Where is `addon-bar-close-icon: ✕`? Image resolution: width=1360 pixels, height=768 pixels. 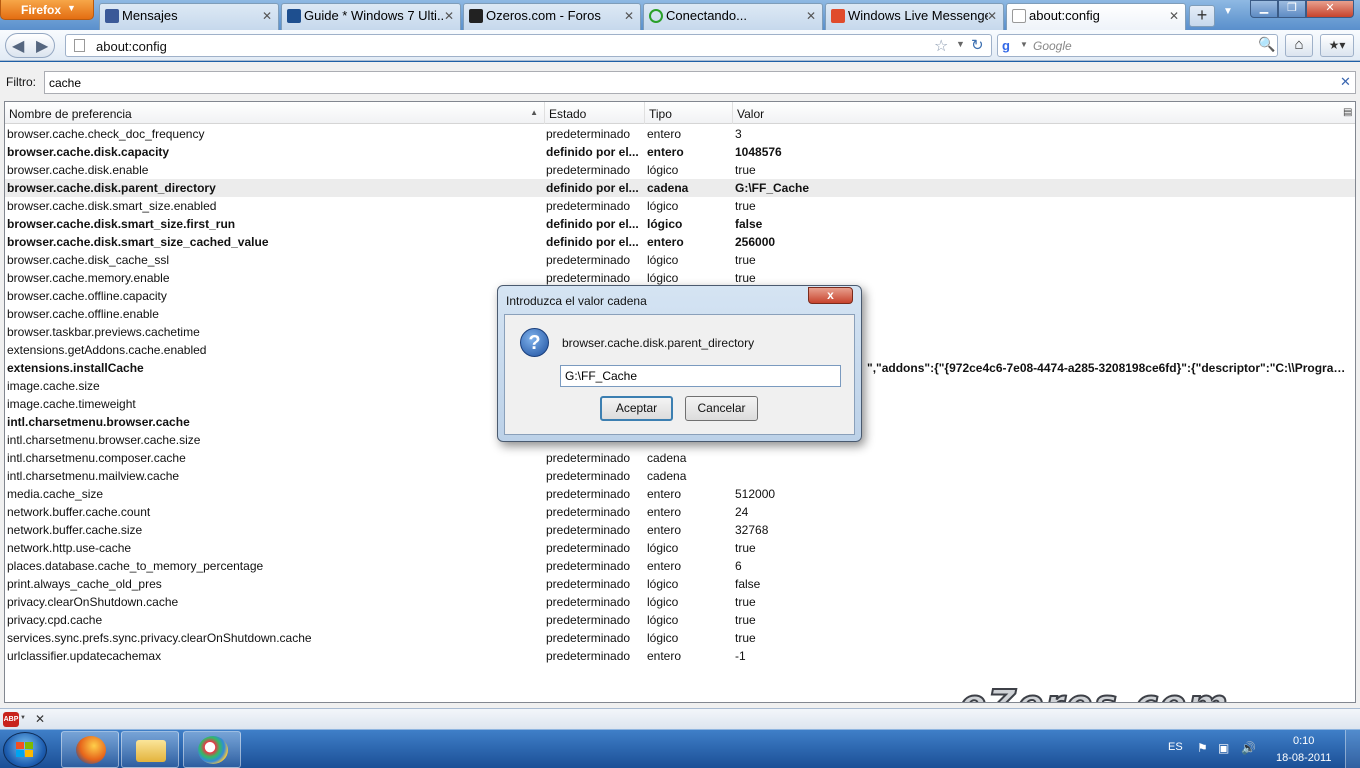 addon-bar-close-icon: ✕ is located at coordinates (40, 719).